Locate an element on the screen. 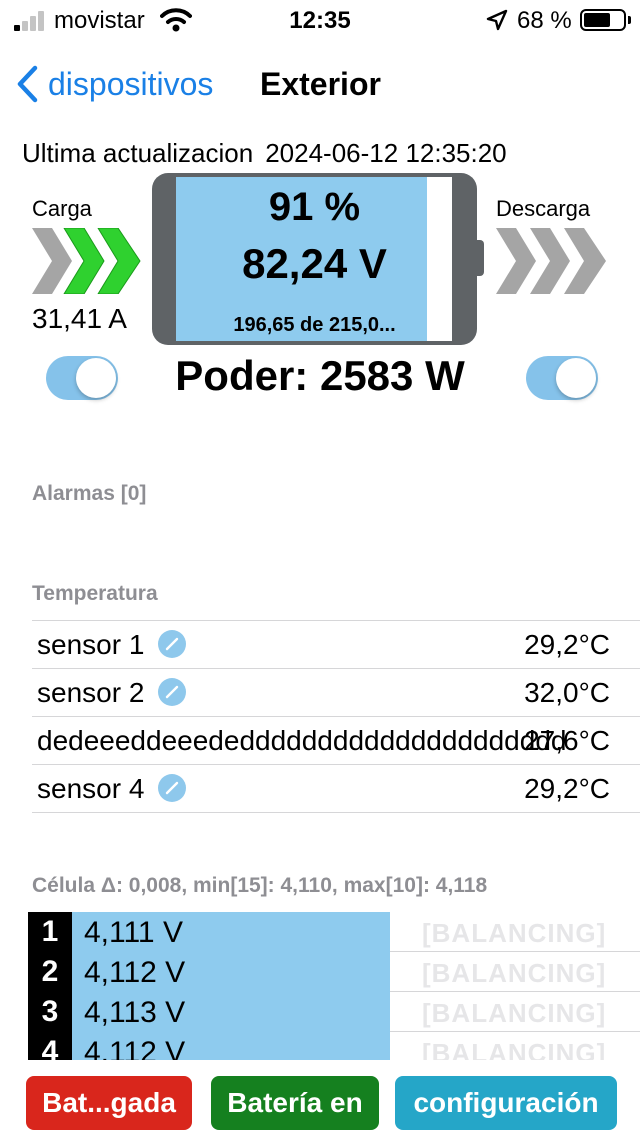  cell-row: 2 4,112 V [BALANCING] is located at coordinates (334, 972).